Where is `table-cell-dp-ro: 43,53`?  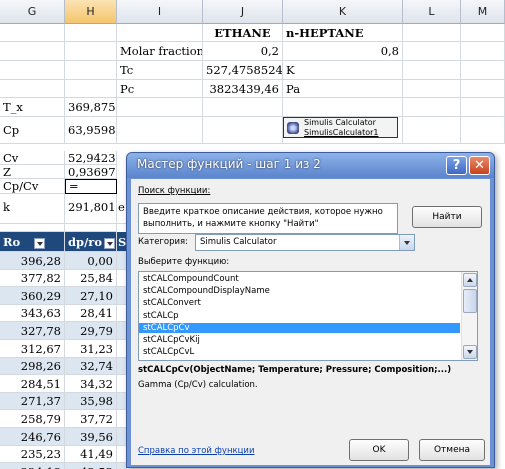 table-cell-dp-ro: 43,53 is located at coordinates (91, 466).